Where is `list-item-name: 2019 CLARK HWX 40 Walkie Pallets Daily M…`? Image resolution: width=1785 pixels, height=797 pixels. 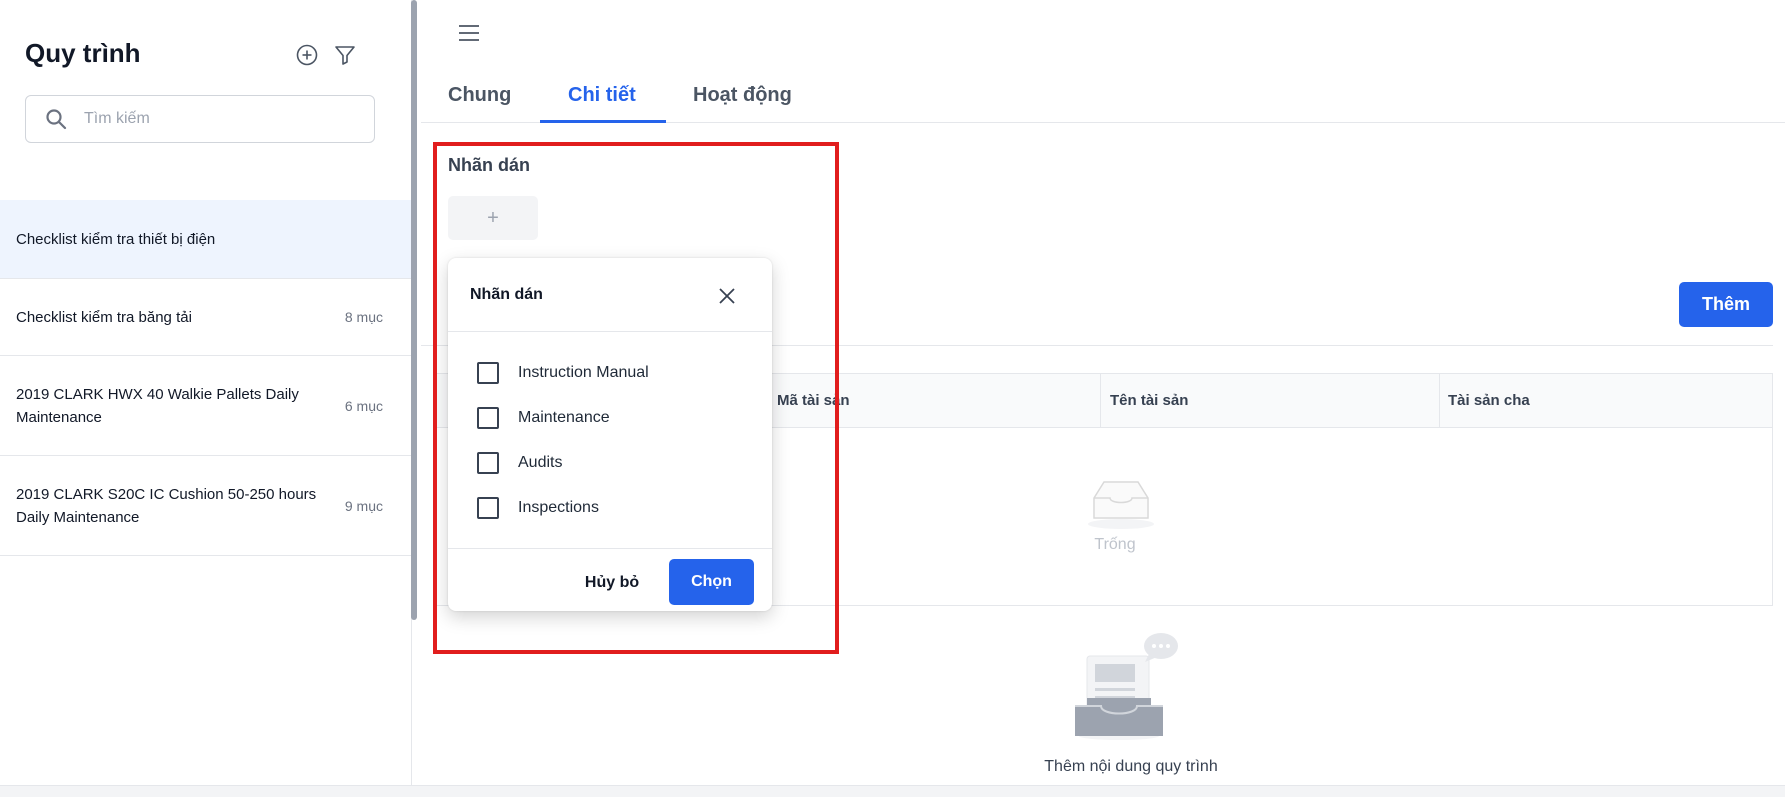
list-item-name: 2019 CLARK HWX 40 Walkie Pallets Daily M… is located at coordinates (157, 405).